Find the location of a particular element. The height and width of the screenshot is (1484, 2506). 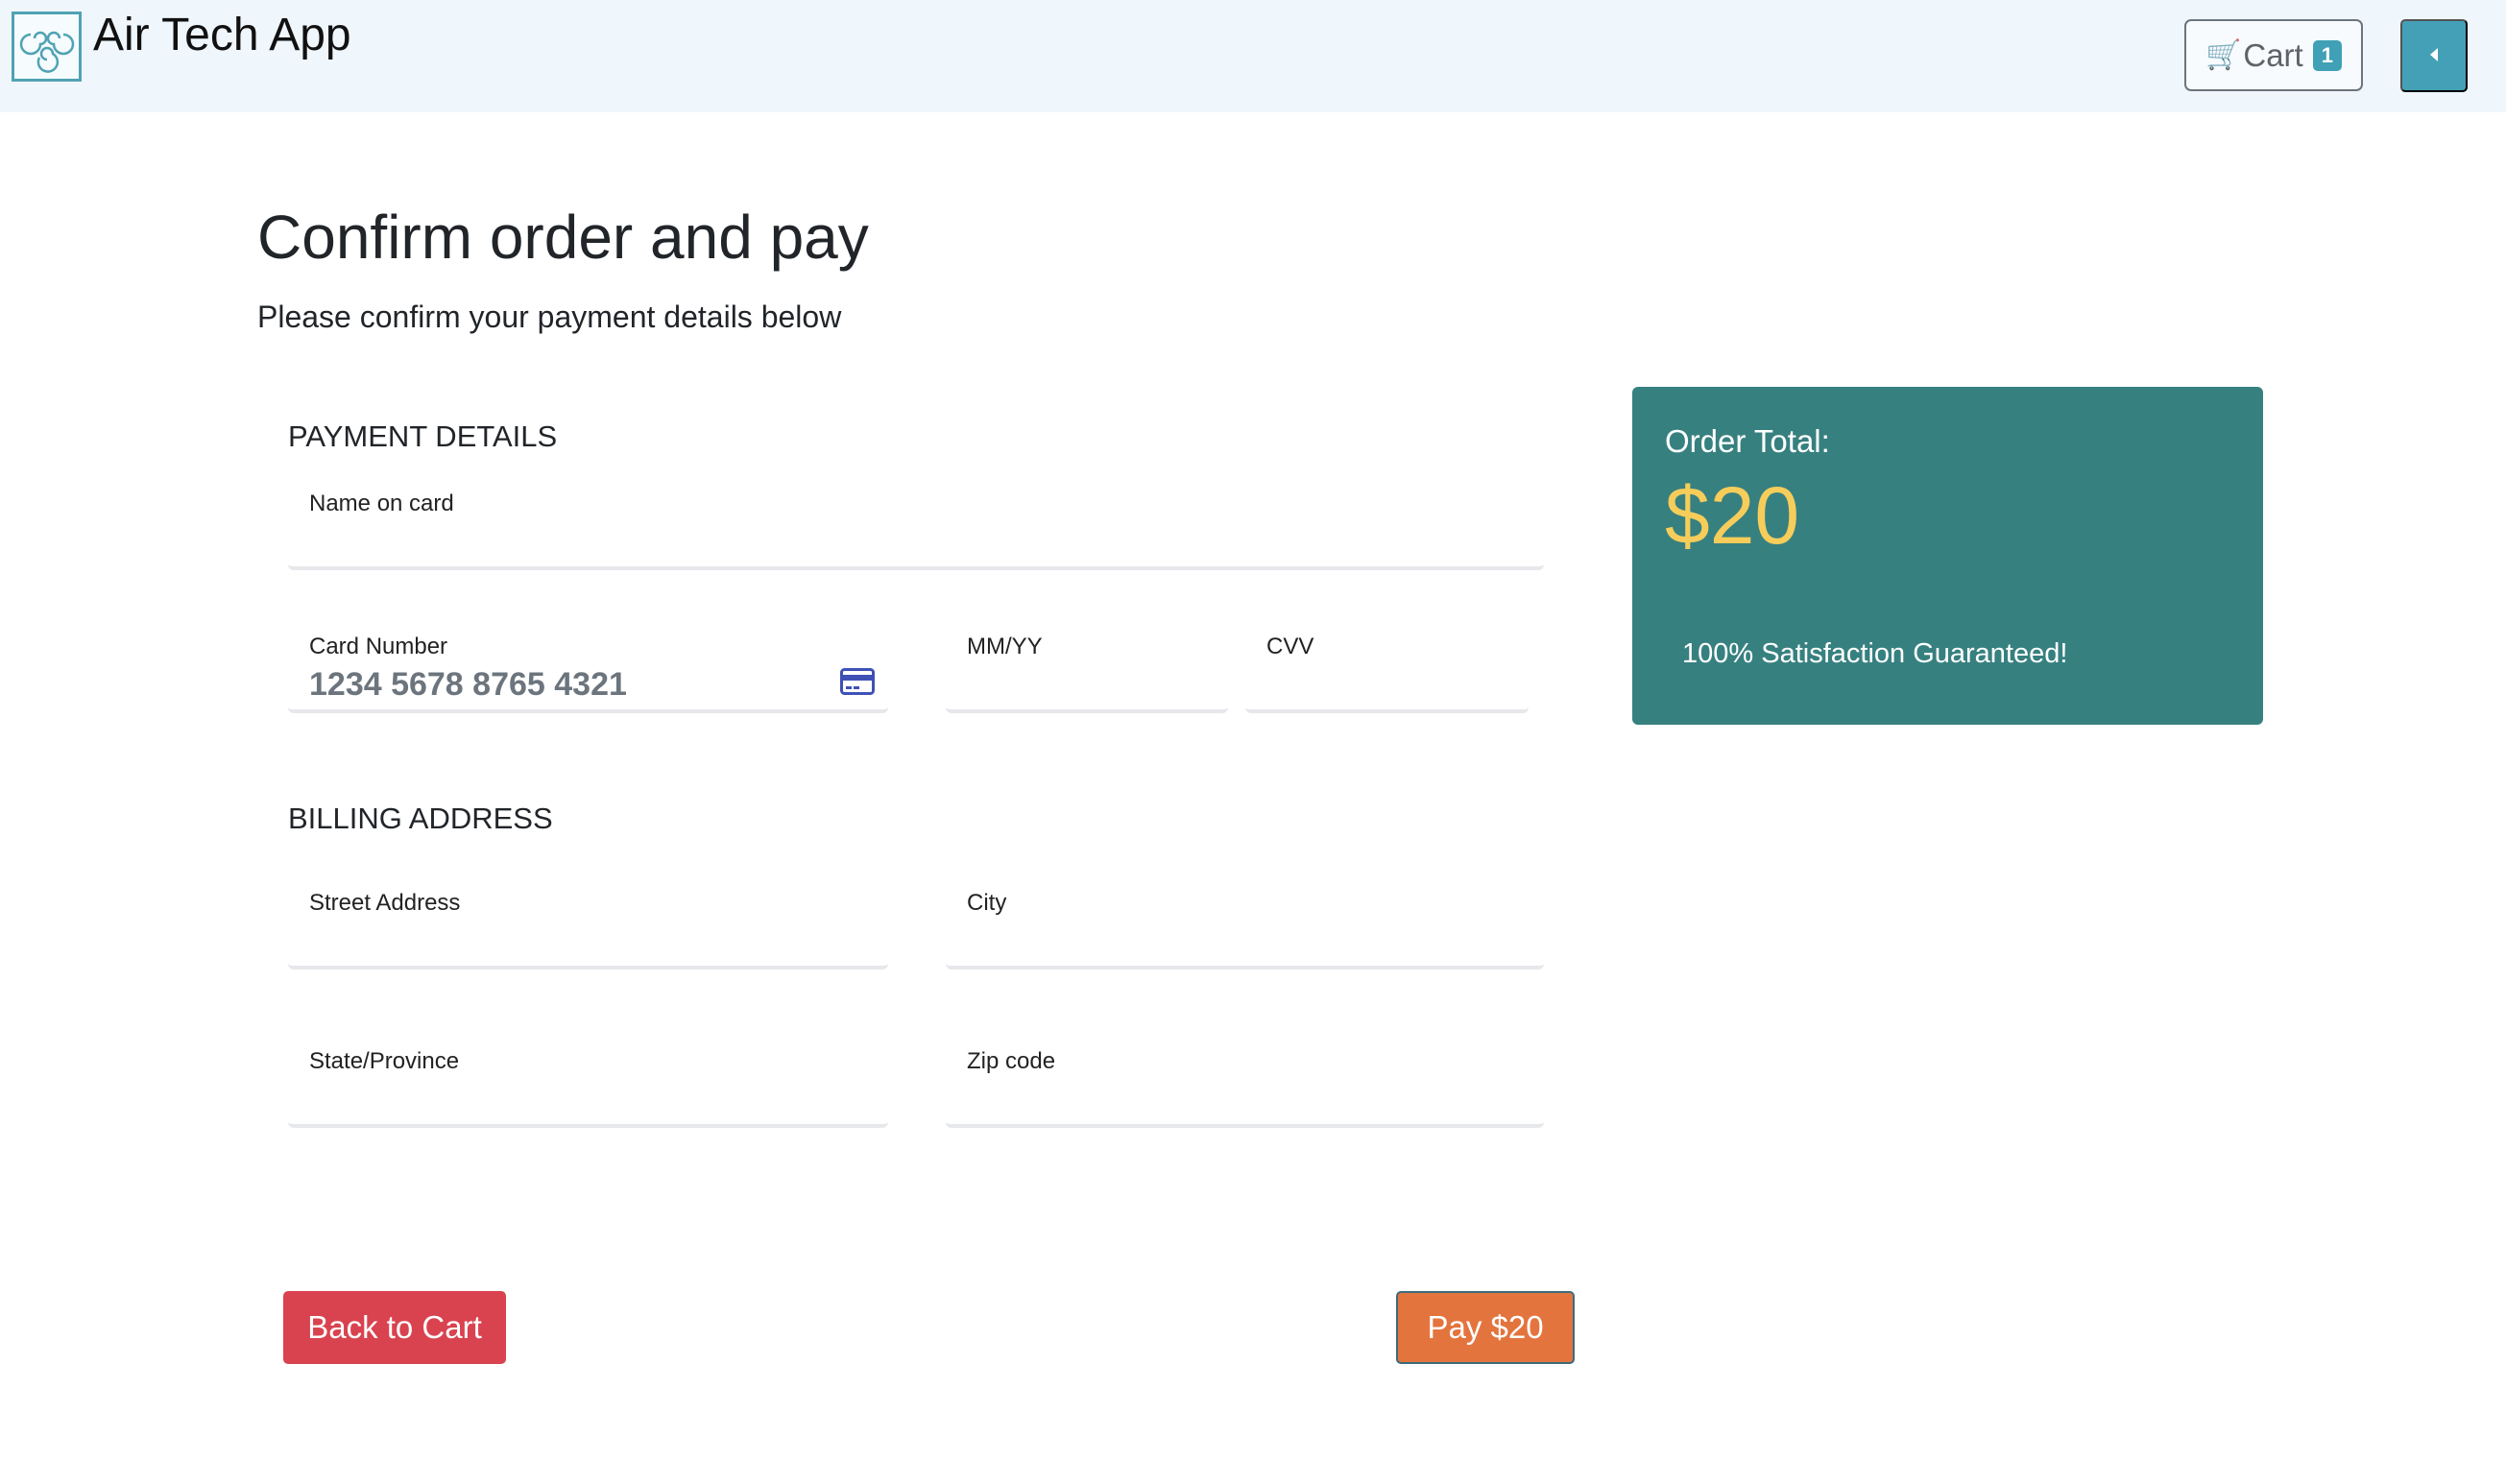

expiry-field: MM/YY is located at coordinates (1087, 666).